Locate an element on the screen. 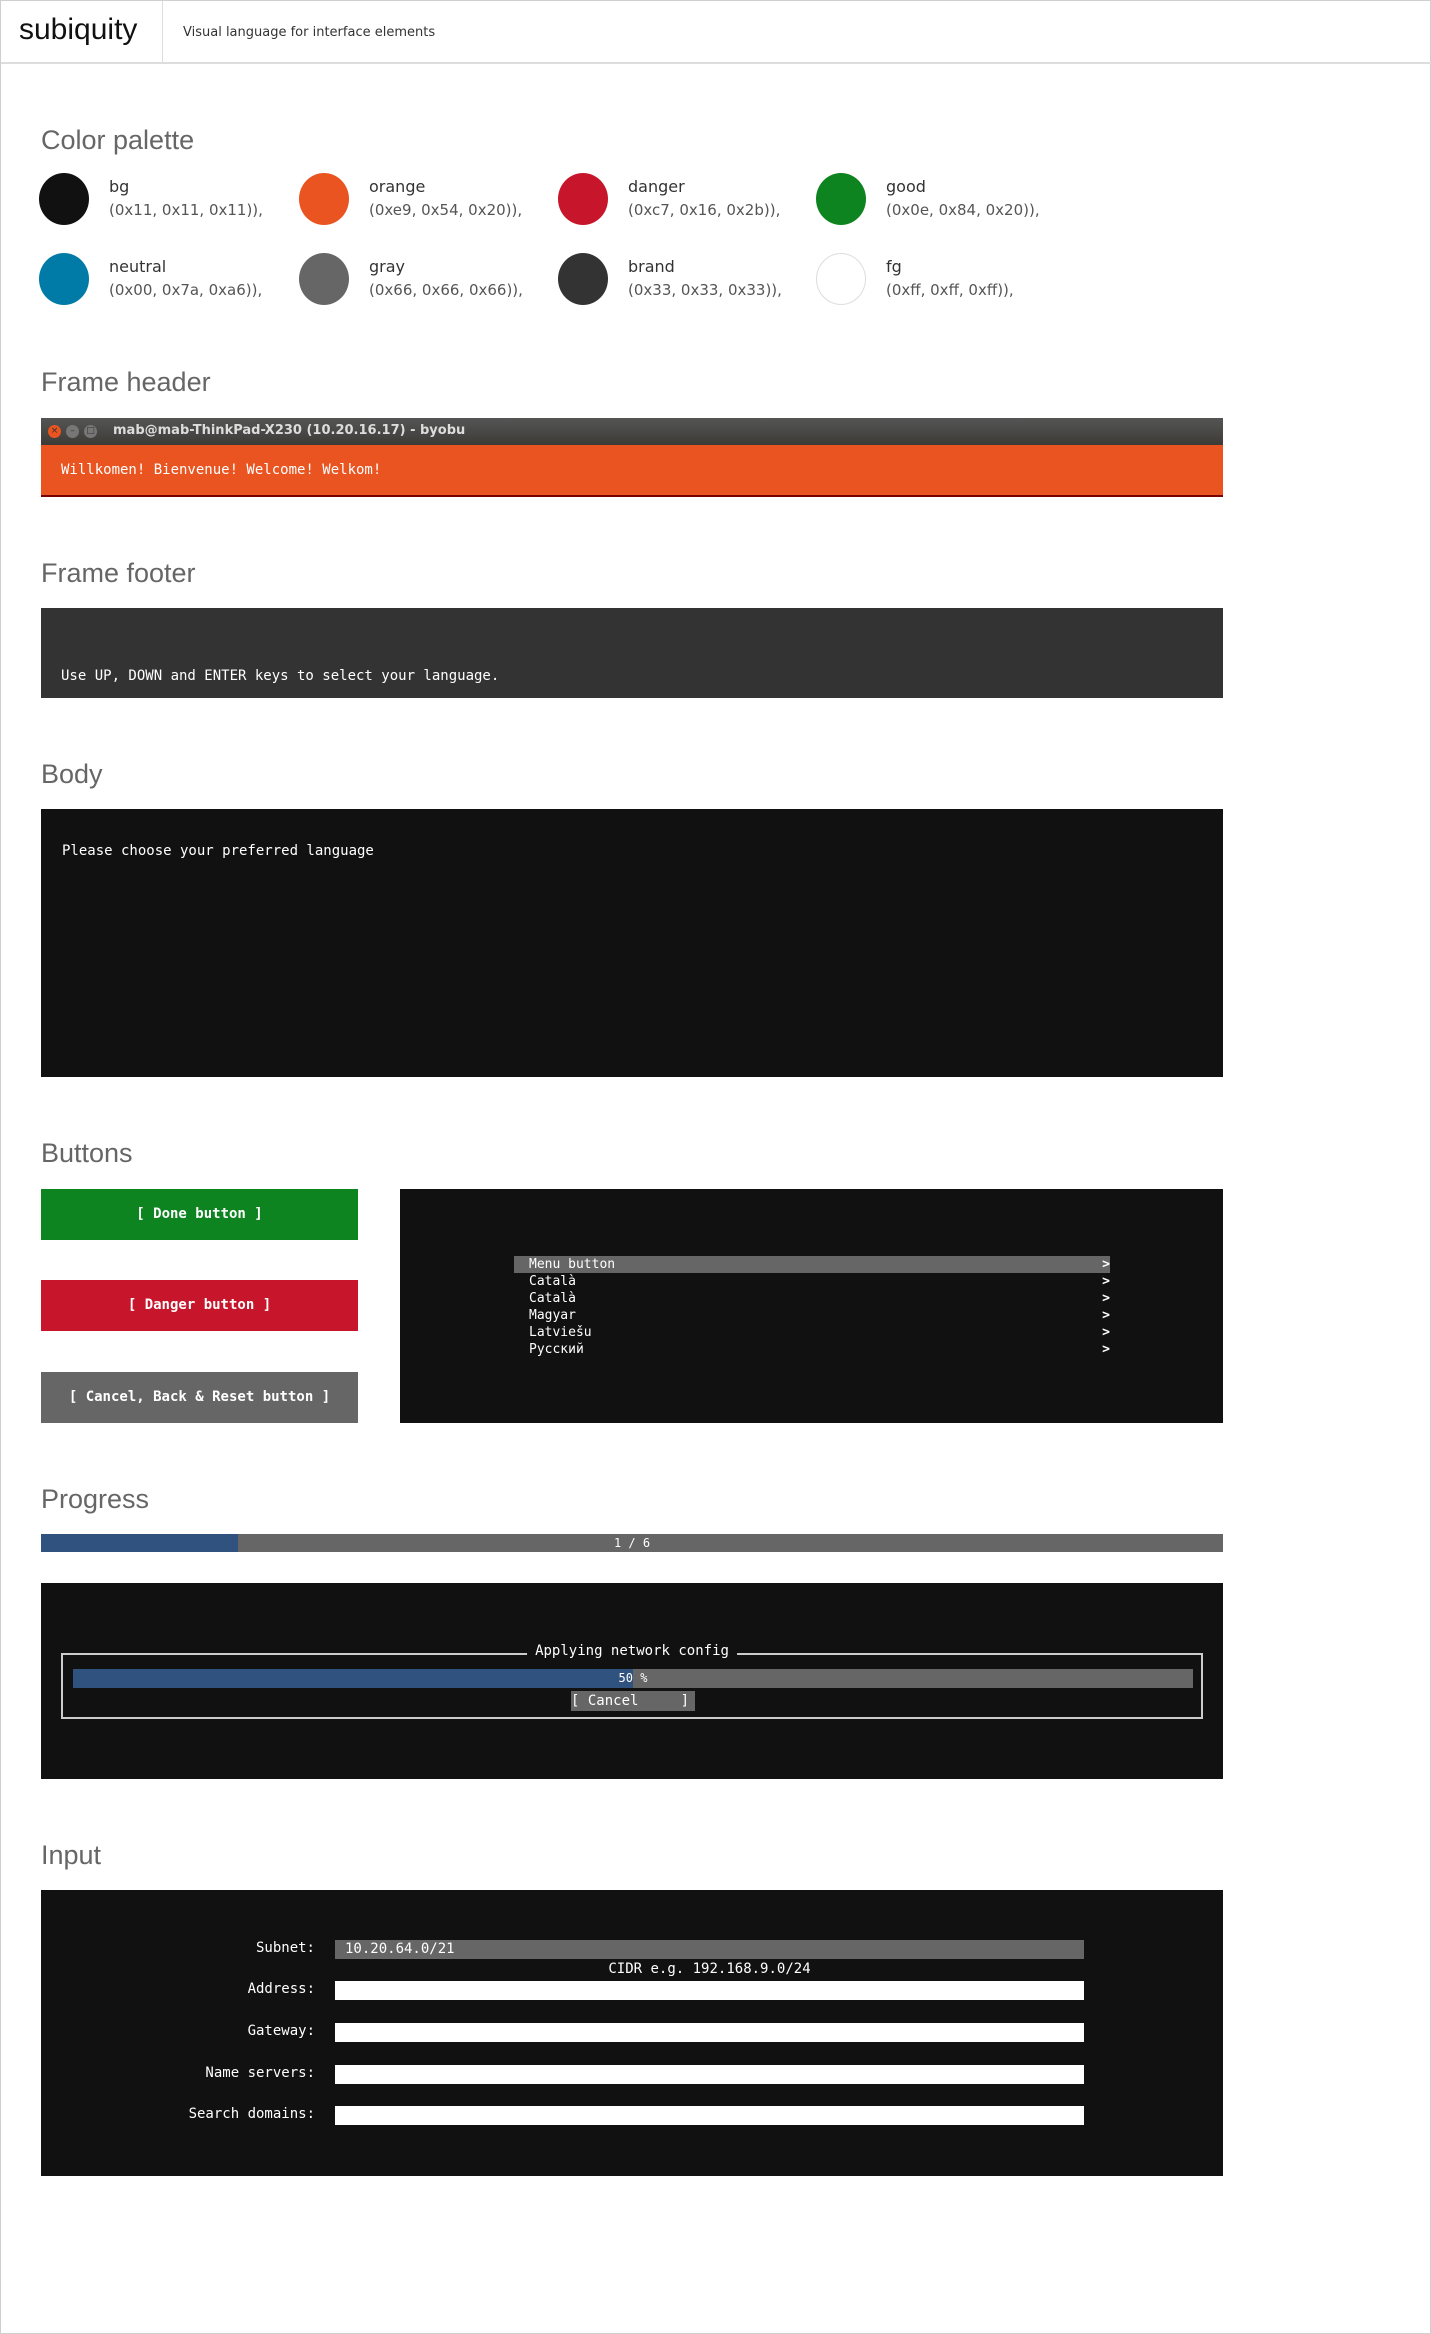  swatch-neutral: neutral (0x00, 0x7a, 0xa6)), is located at coordinates (154, 283).